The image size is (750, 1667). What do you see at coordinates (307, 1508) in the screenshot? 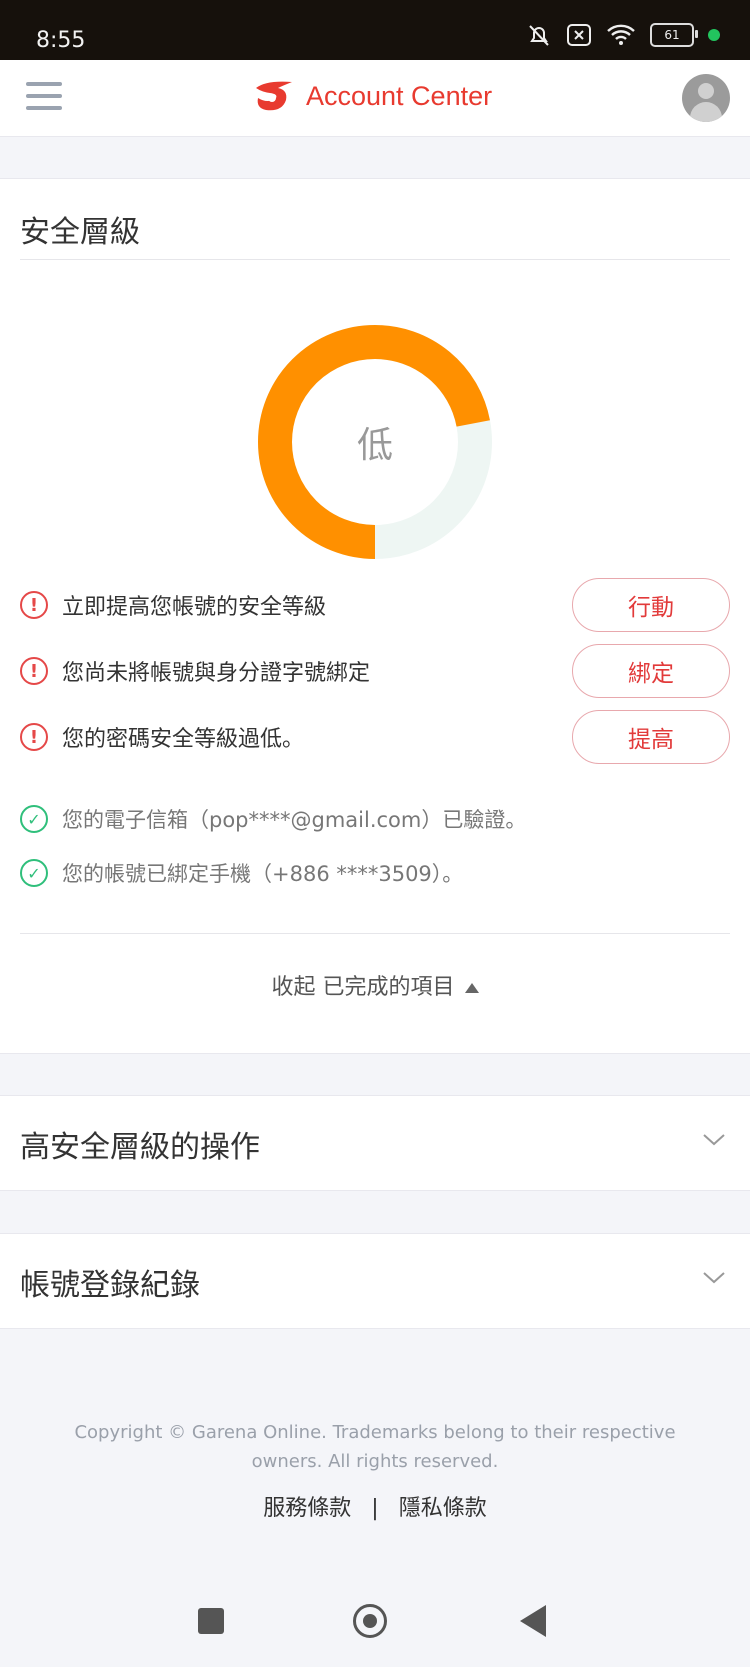
I see `terms-link: 服務條款` at bounding box center [307, 1508].